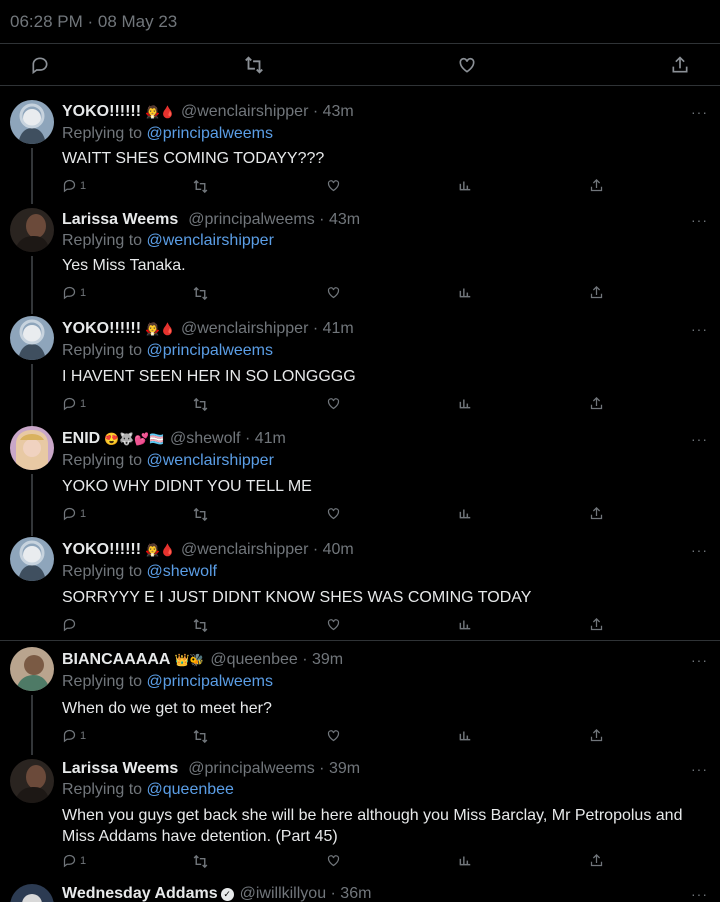 Image resolution: width=720 pixels, height=902 pixels. Describe the element at coordinates (81, 438) in the screenshot. I see `author-name: ENID` at that location.